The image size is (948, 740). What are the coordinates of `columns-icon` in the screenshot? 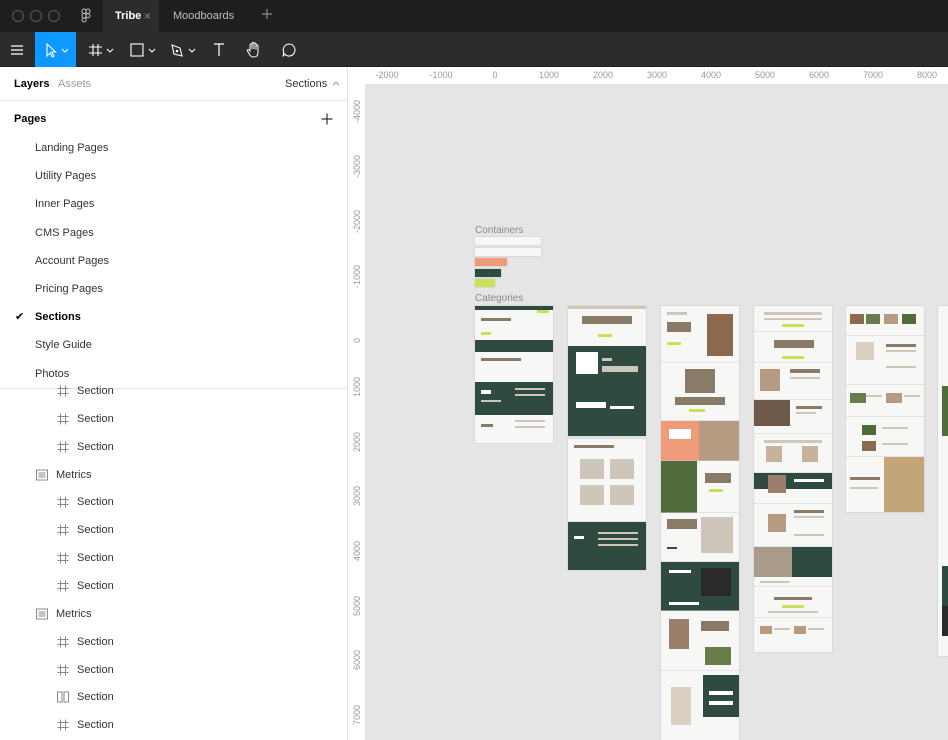 It's located at (63, 697).